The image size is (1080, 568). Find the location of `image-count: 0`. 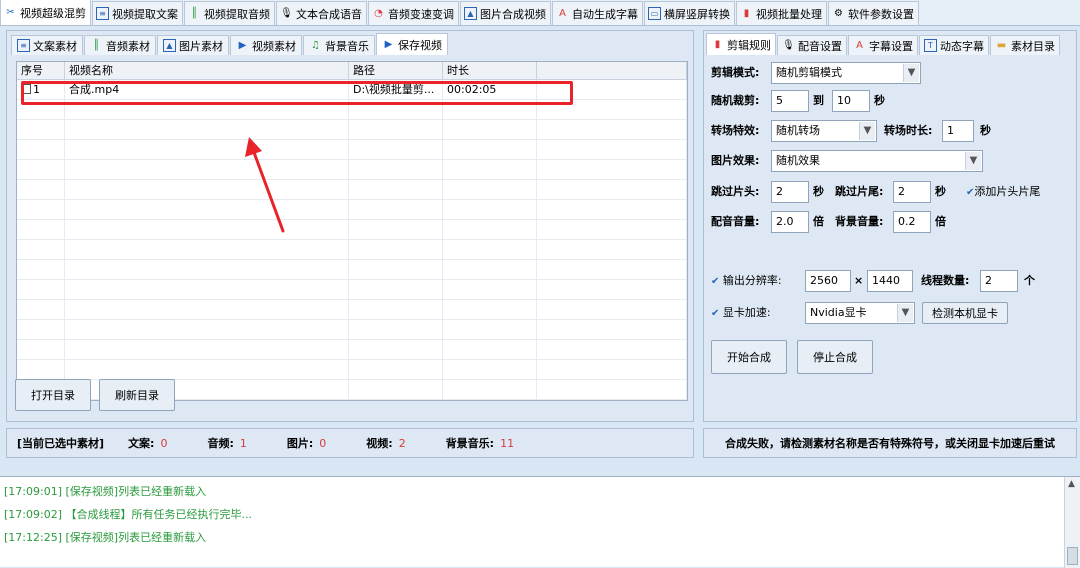

image-count: 0 is located at coordinates (323, 443).